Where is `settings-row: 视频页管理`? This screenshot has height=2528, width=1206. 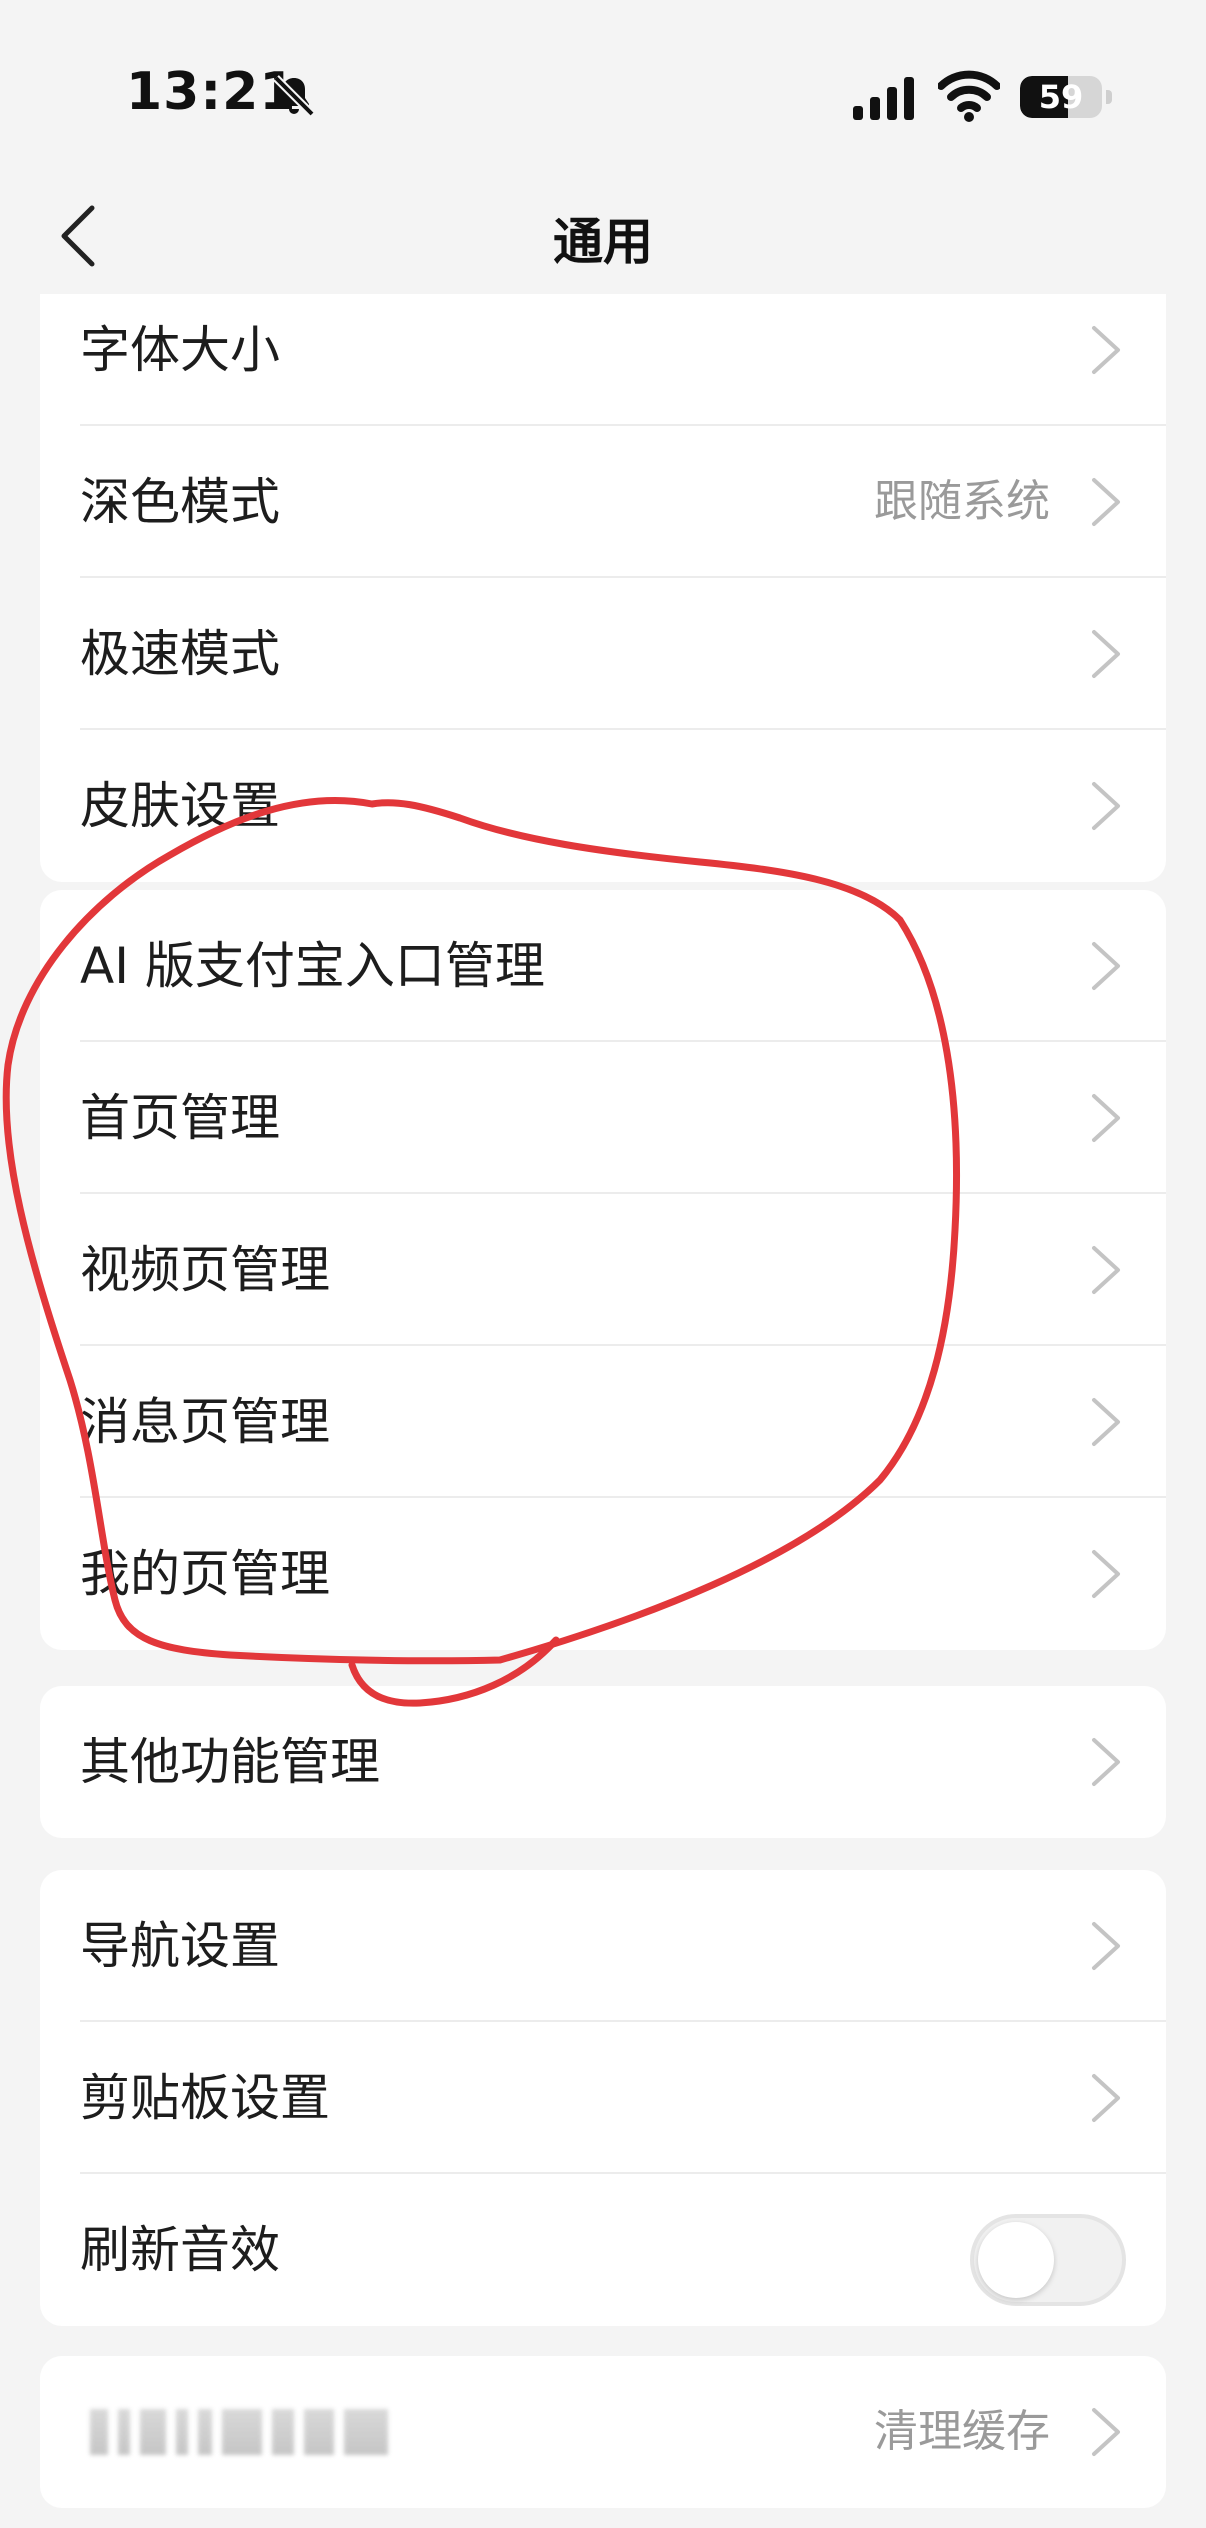
settings-row: 视频页管理 is located at coordinates (603, 1270).